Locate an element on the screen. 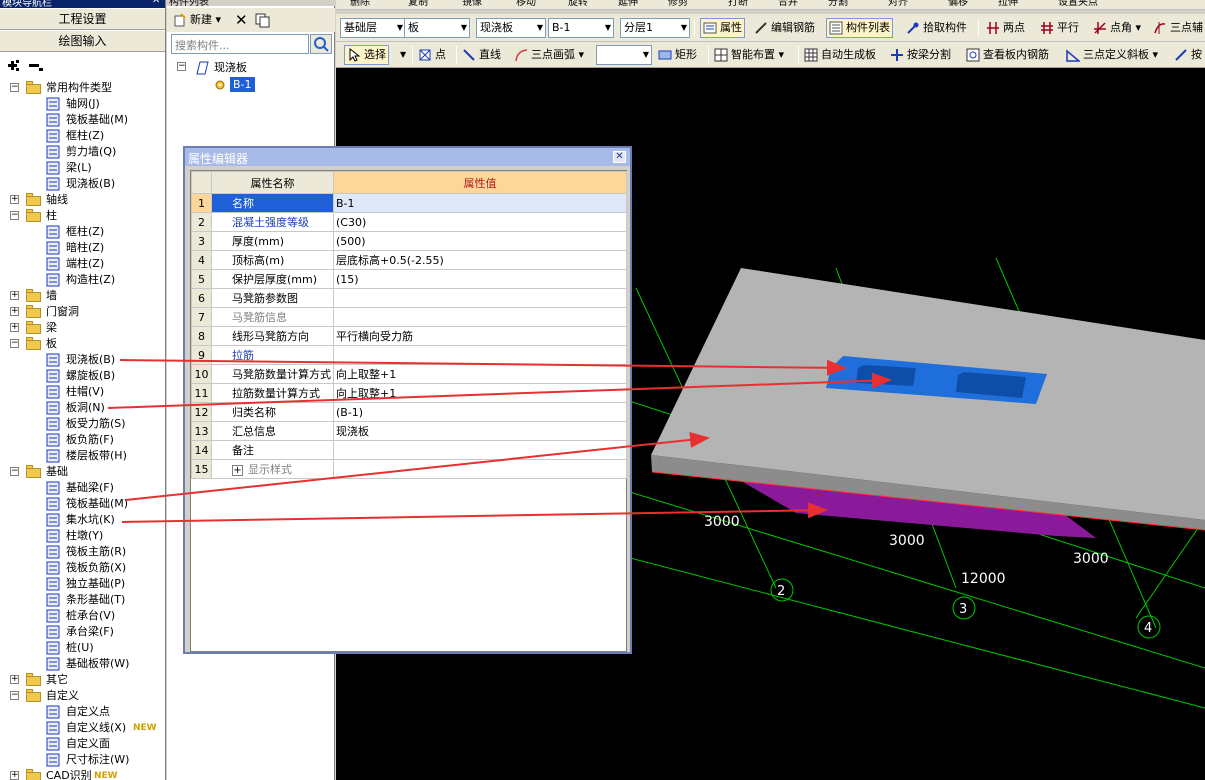 The image size is (1205, 780). collapse-all-icon is located at coordinates (36, 66).